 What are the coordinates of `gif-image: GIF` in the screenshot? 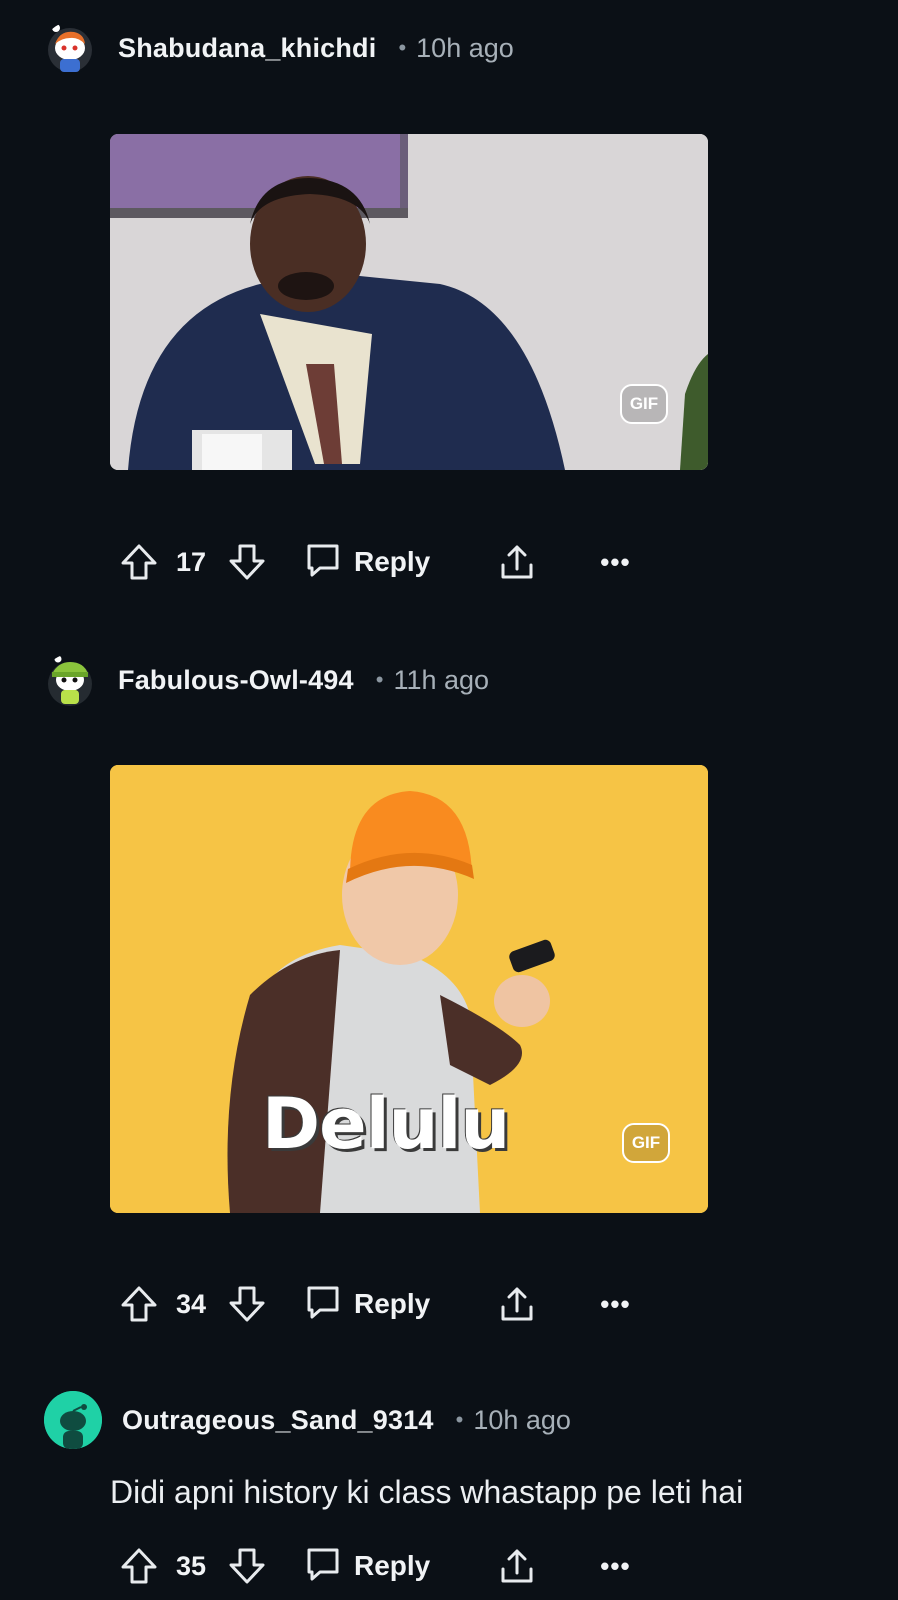 It's located at (409, 302).